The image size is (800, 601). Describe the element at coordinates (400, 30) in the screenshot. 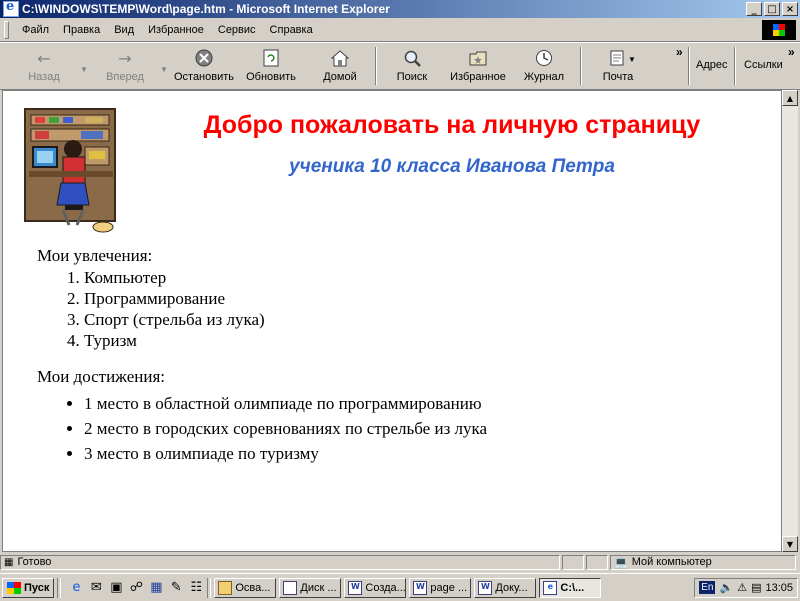

I see `menu-bar: Файл Правка Вид Избранное Сервис Справка` at that location.